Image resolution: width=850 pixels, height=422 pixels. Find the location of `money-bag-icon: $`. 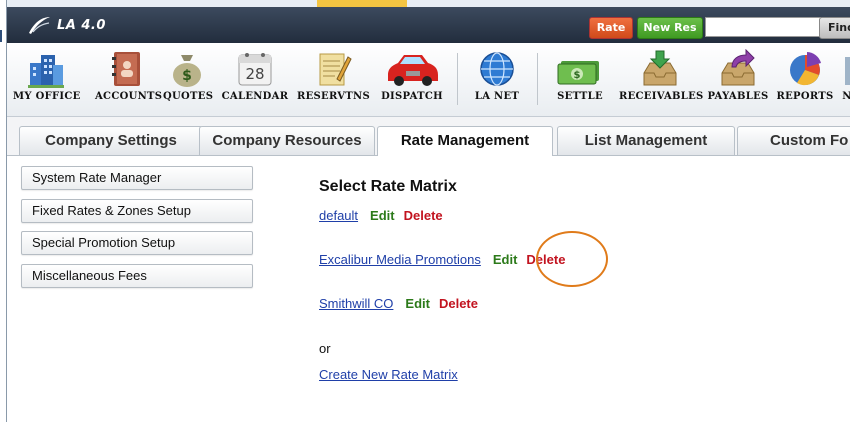

money-bag-icon: $ is located at coordinates (187, 69).